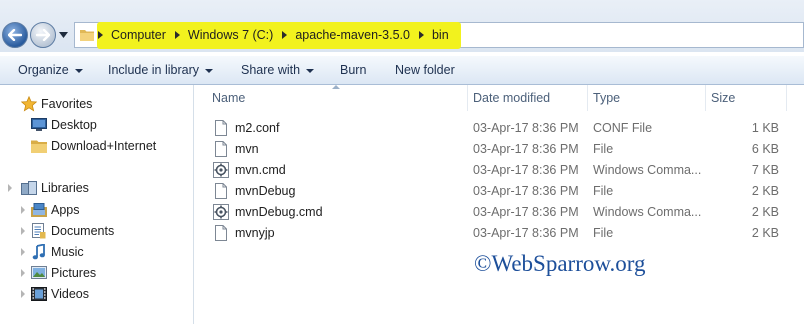  I want to click on music-library-icon, so click(38, 252).